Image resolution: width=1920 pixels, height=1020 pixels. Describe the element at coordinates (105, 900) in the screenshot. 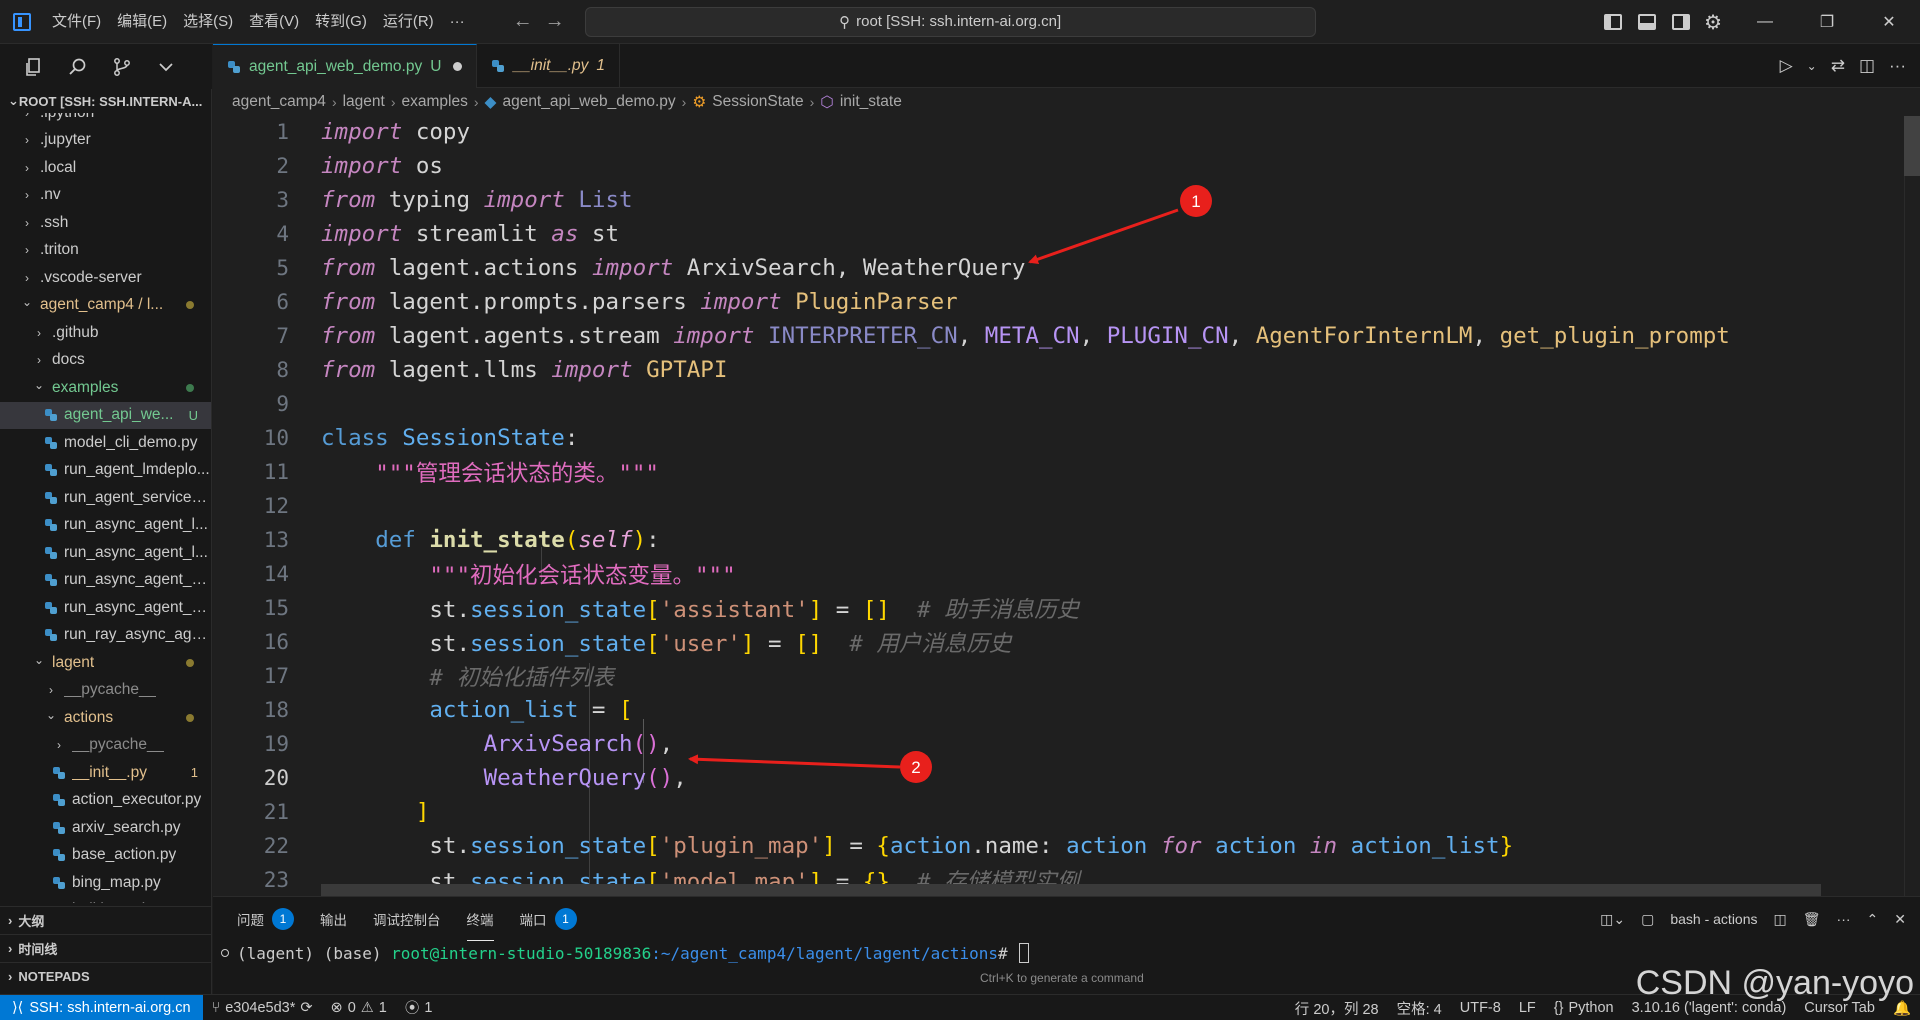

I see `tree-file: builtin_actions.py` at that location.